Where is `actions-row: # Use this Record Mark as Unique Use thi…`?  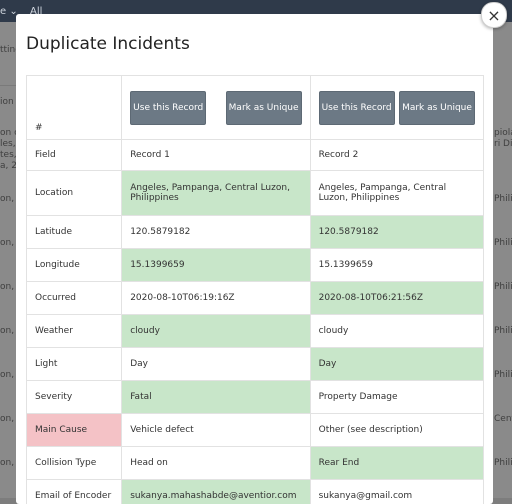 actions-row: # Use this Record Mark as Unique Use thi… is located at coordinates (255, 108).